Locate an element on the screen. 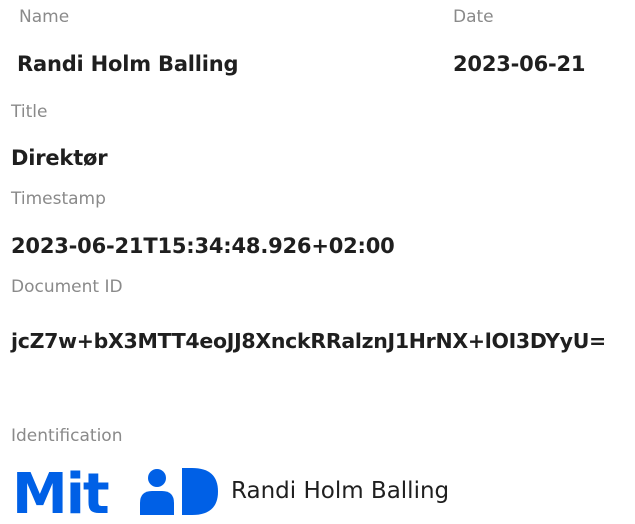 This screenshot has height=524, width=635. title-value: Direktør is located at coordinates (59, 158).